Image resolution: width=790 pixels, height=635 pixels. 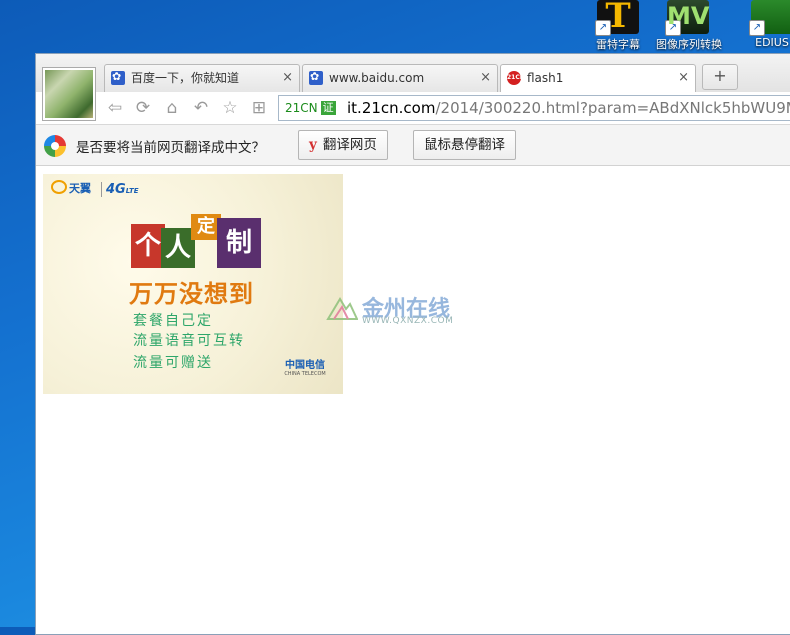 What do you see at coordinates (305, 368) in the screenshot?
I see `china-telecom-logo: 中国电信 CHINA TELECOM` at bounding box center [305, 368].